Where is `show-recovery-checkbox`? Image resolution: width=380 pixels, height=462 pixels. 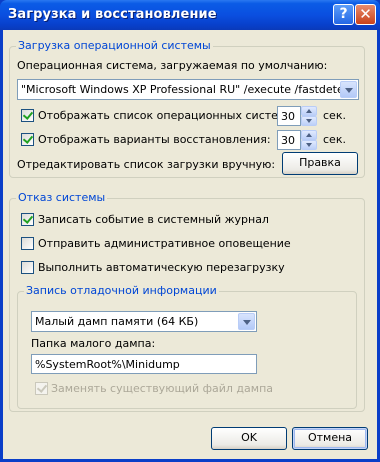 show-recovery-checkbox is located at coordinates (27, 139).